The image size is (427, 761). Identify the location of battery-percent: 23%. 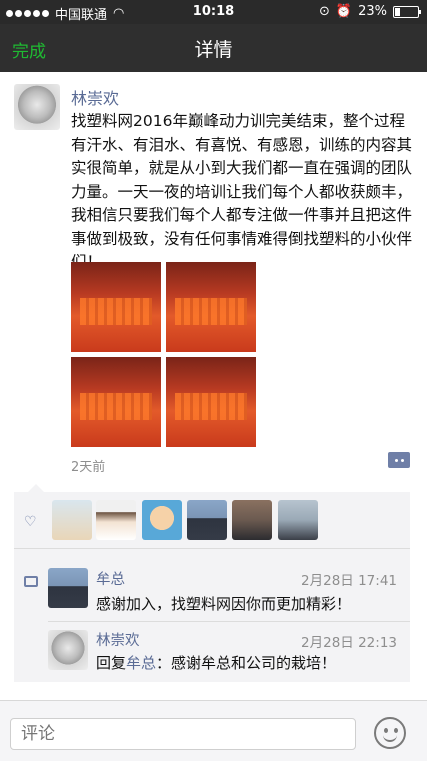
(372, 11).